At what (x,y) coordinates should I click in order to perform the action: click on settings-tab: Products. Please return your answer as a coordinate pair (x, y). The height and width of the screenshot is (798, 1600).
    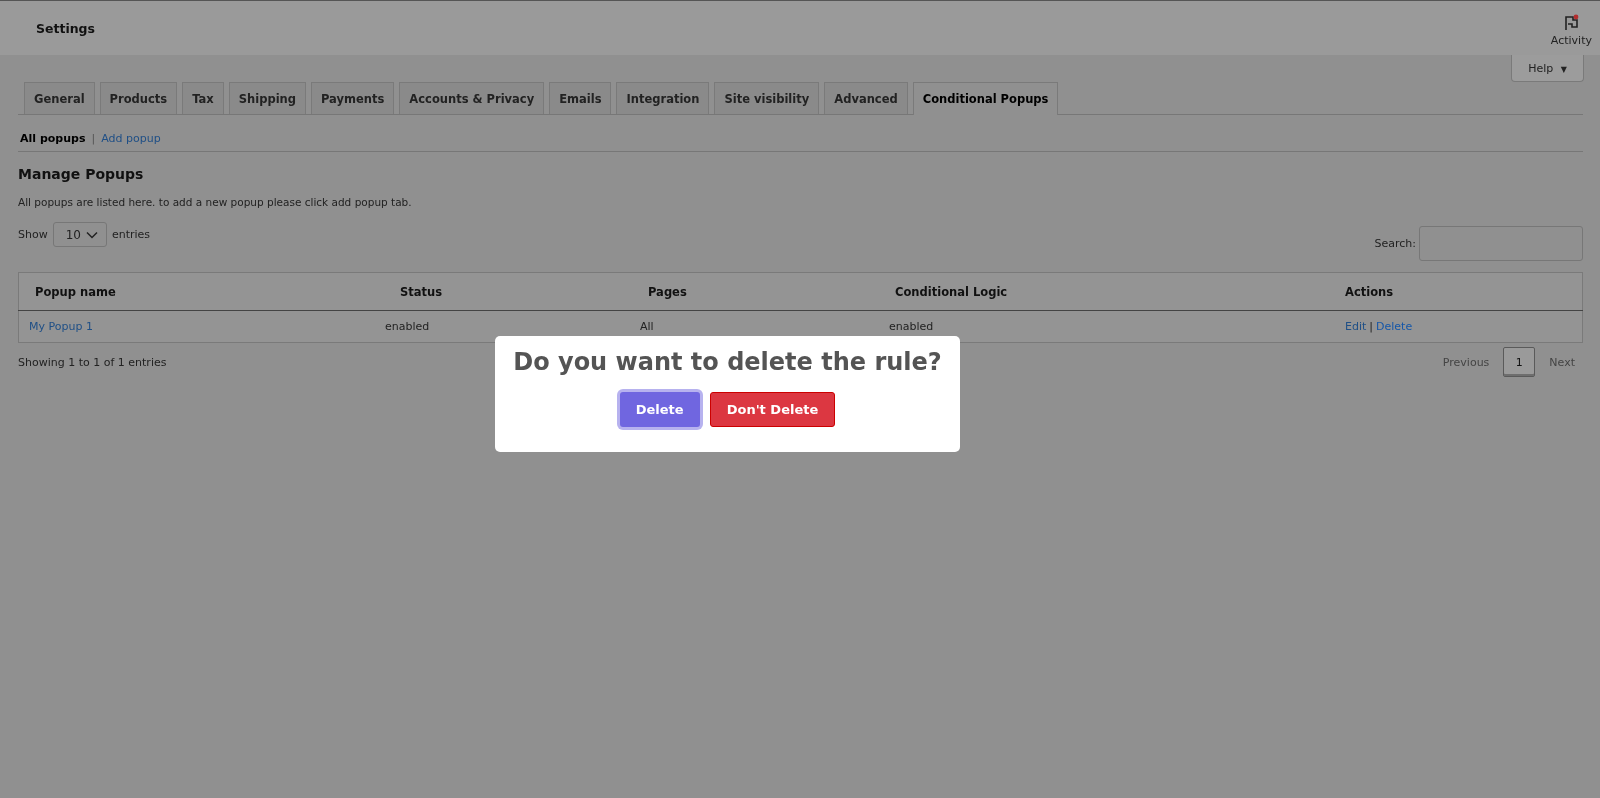
    Looking at the image, I should click on (138, 98).